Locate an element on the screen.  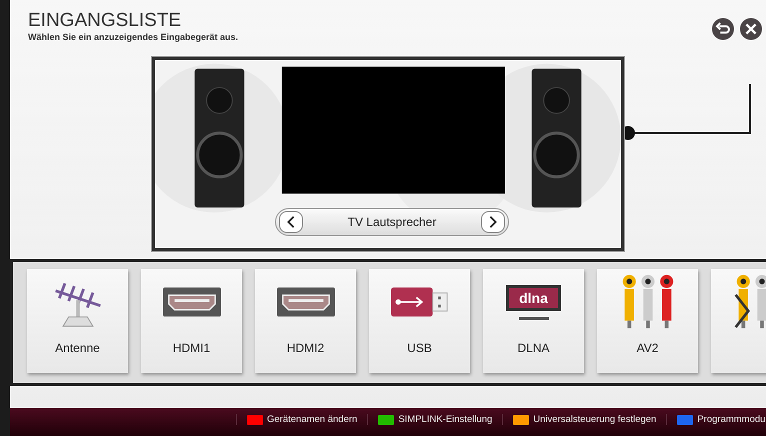
footer-label: Programmmodu is located at coordinates (731, 419).